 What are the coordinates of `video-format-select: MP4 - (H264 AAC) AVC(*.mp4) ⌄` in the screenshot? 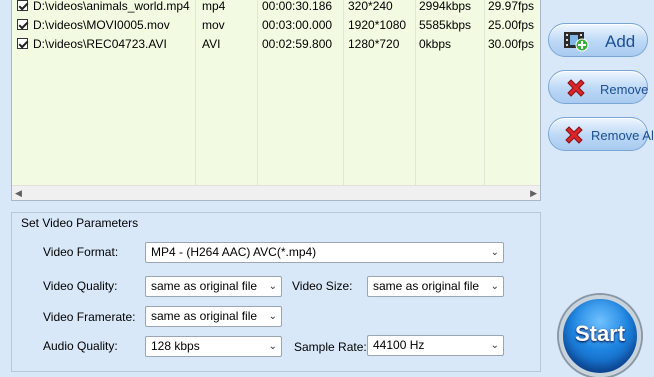 It's located at (324, 252).